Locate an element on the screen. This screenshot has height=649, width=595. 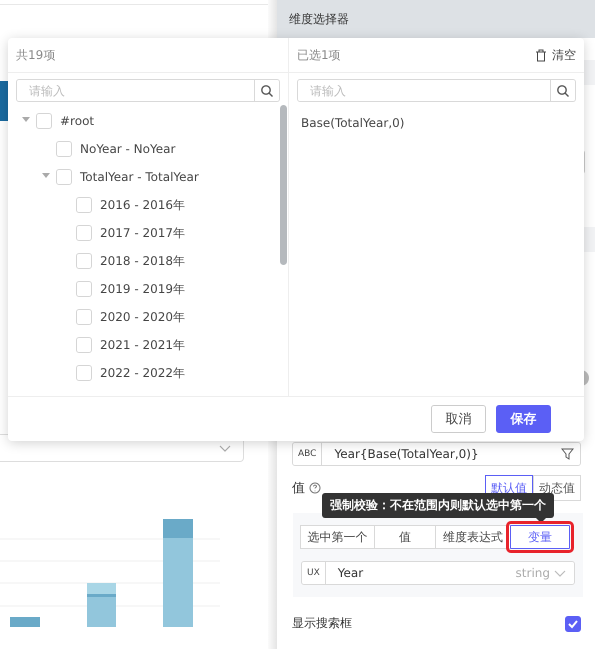
selected-item: Base(TotalYear,0) is located at coordinates (436, 123).